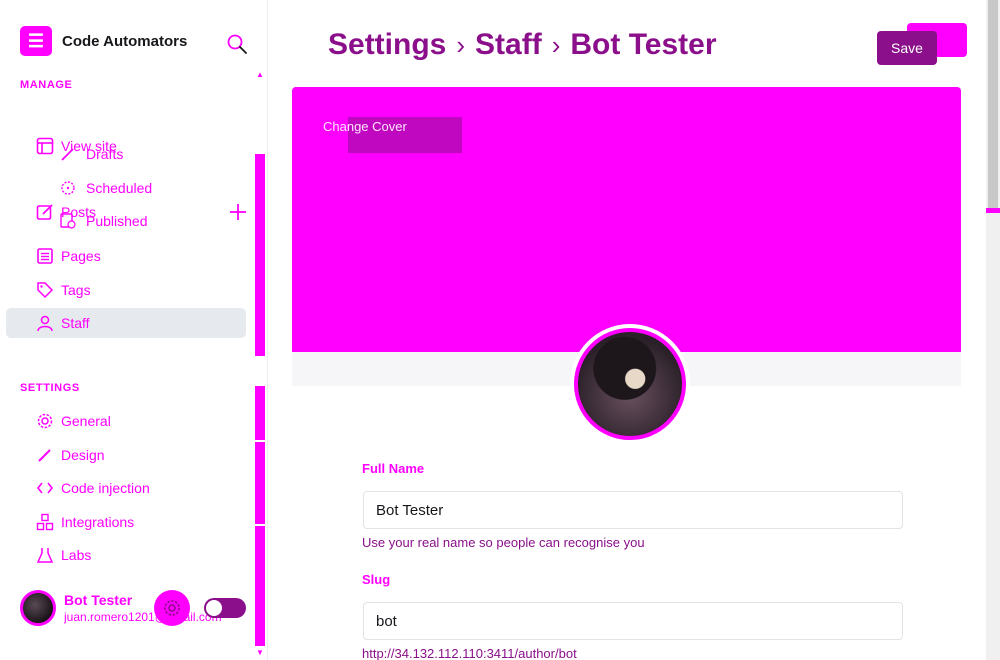 This screenshot has width=1000, height=660. I want to click on sidebar-item-label: Code injection, so click(105, 488).